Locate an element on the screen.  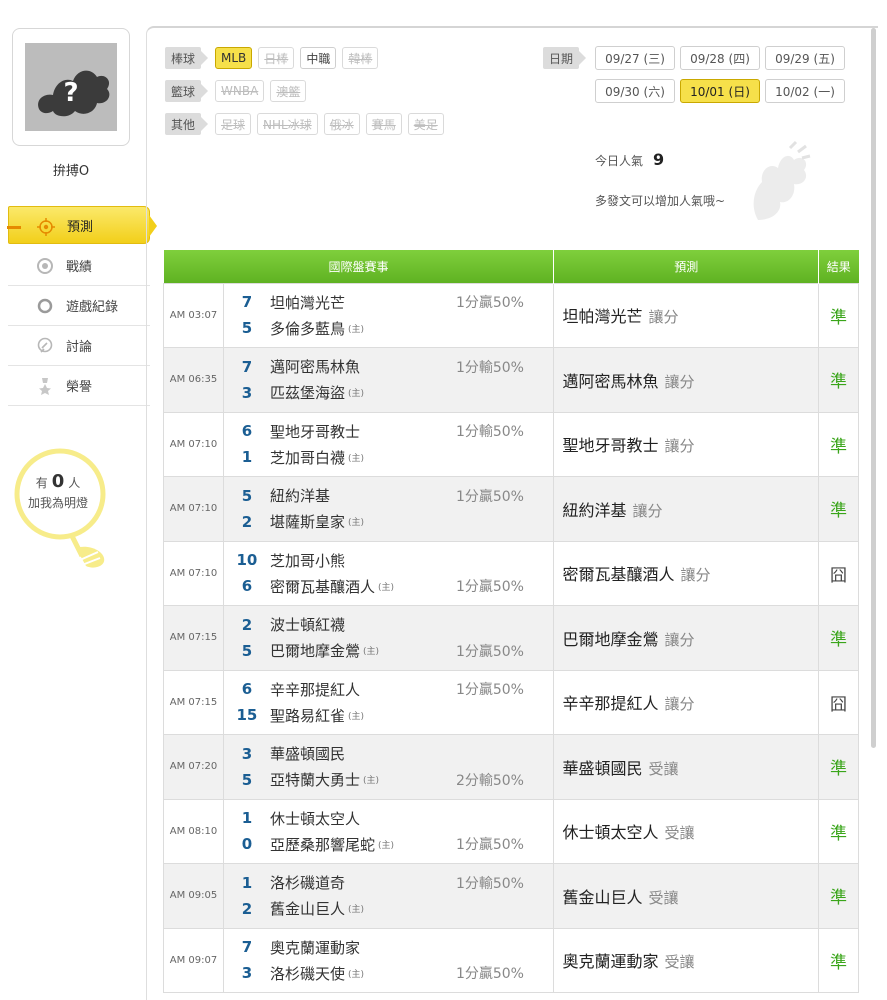
nav-item-1: 戰績 is located at coordinates (79, 266).